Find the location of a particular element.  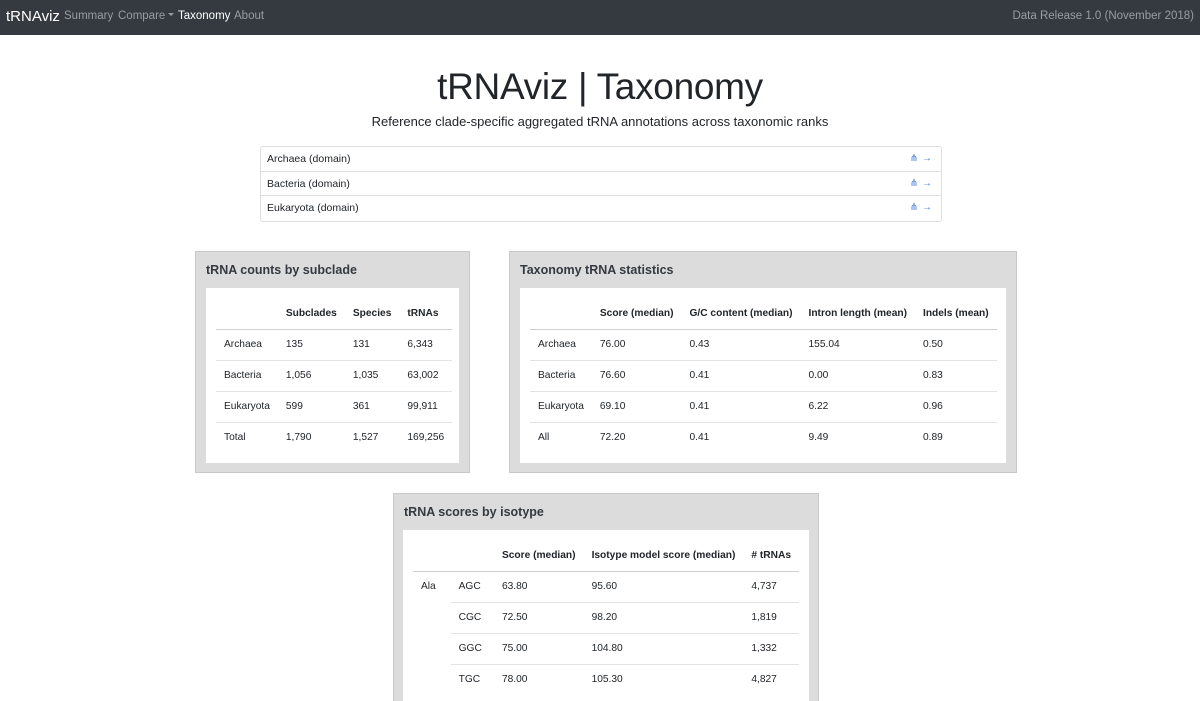

nav-summary: Summary is located at coordinates (88, 16).